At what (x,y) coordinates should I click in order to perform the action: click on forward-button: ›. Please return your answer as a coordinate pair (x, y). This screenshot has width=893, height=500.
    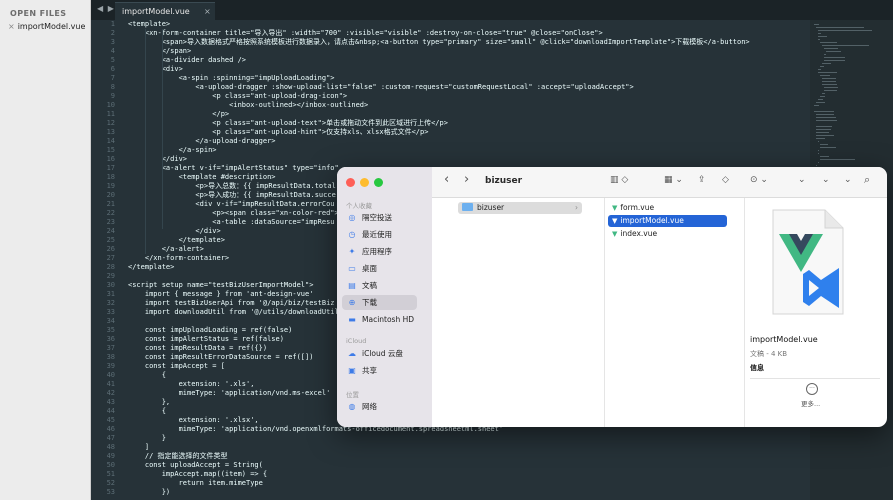
    Looking at the image, I should click on (466, 179).